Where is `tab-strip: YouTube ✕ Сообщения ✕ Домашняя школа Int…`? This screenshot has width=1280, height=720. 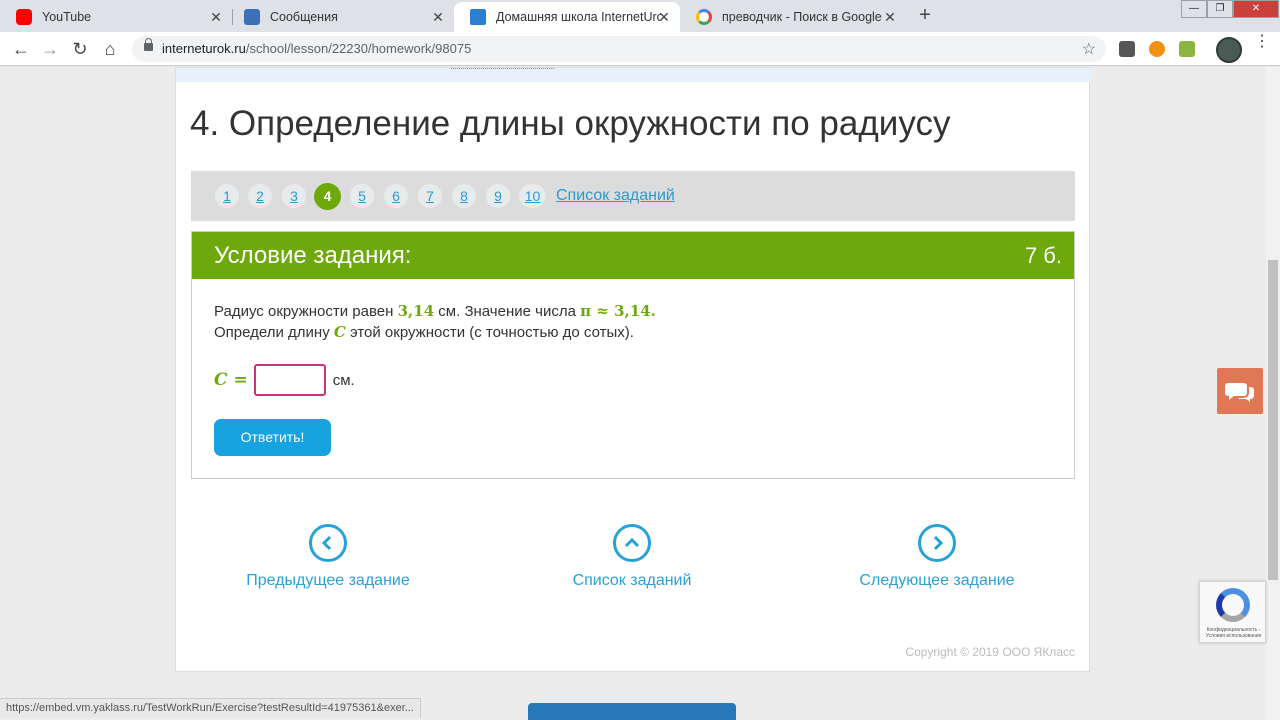 tab-strip: YouTube ✕ Сообщения ✕ Домашняя школа Int… is located at coordinates (640, 16).